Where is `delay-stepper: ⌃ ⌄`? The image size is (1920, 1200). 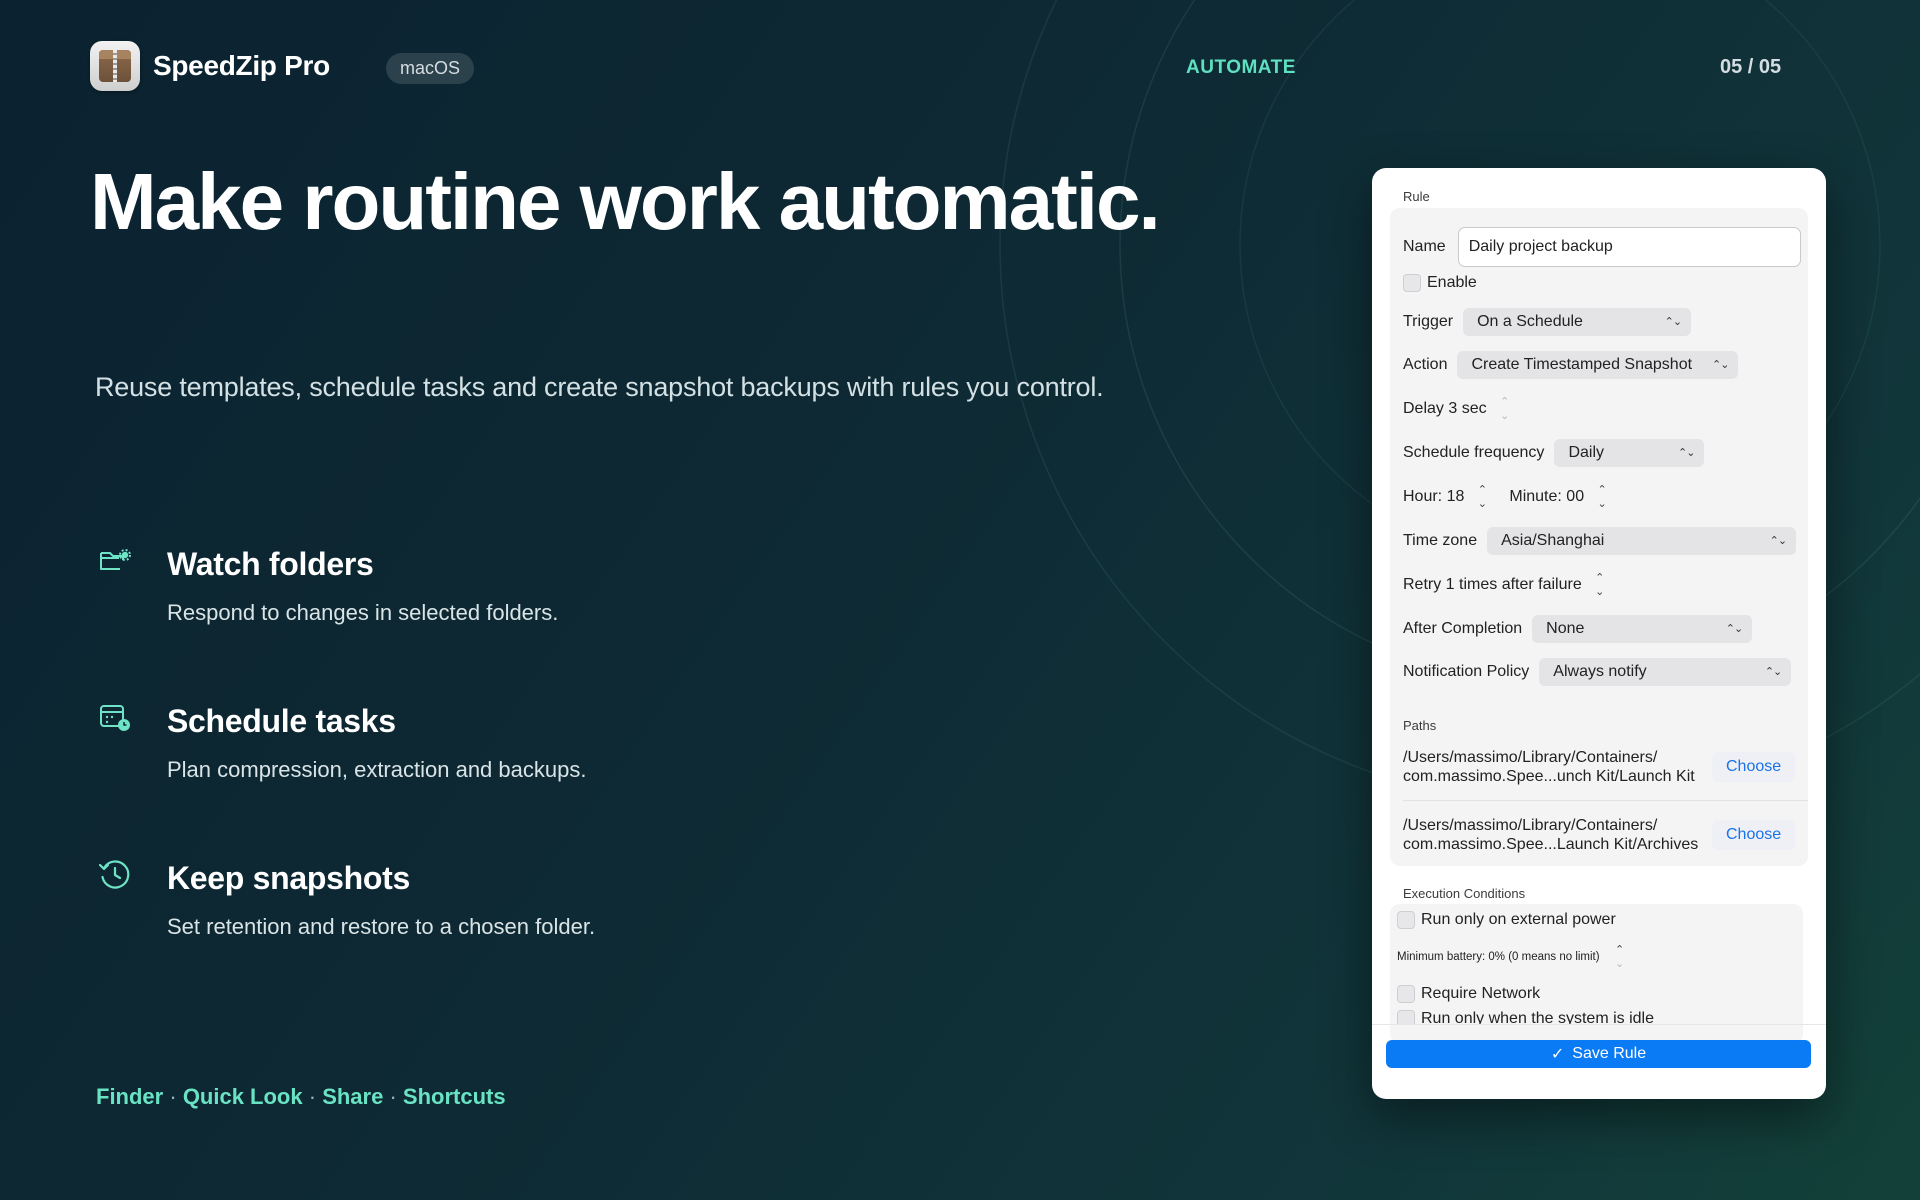
delay-stepper: ⌃ ⌄ is located at coordinates (1505, 409).